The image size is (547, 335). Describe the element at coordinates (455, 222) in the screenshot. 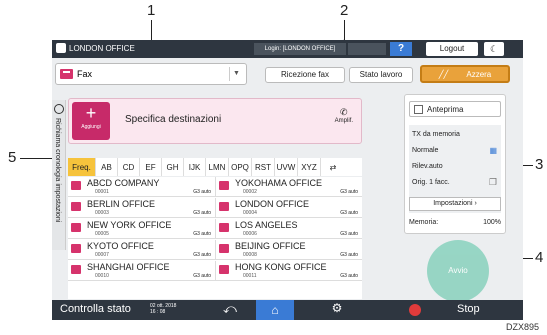

I see `memory-status: Memoria: 100%` at that location.